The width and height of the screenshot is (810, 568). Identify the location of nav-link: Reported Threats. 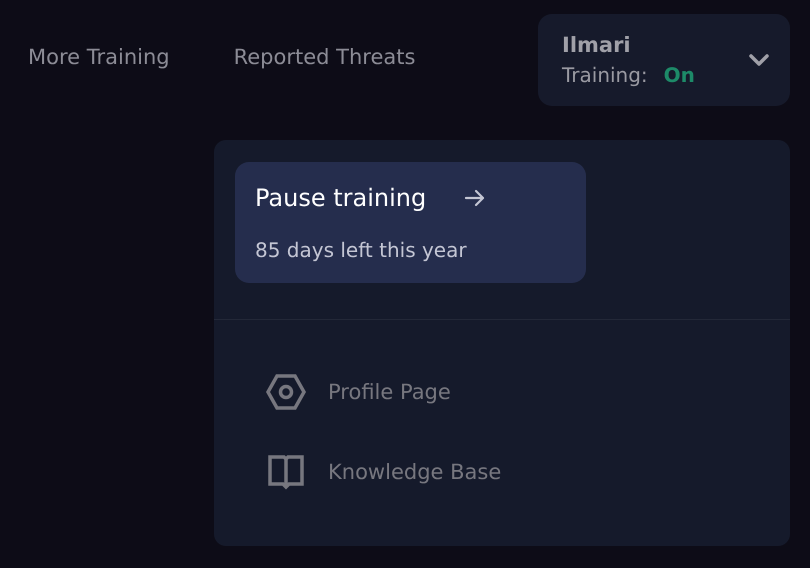
(325, 57).